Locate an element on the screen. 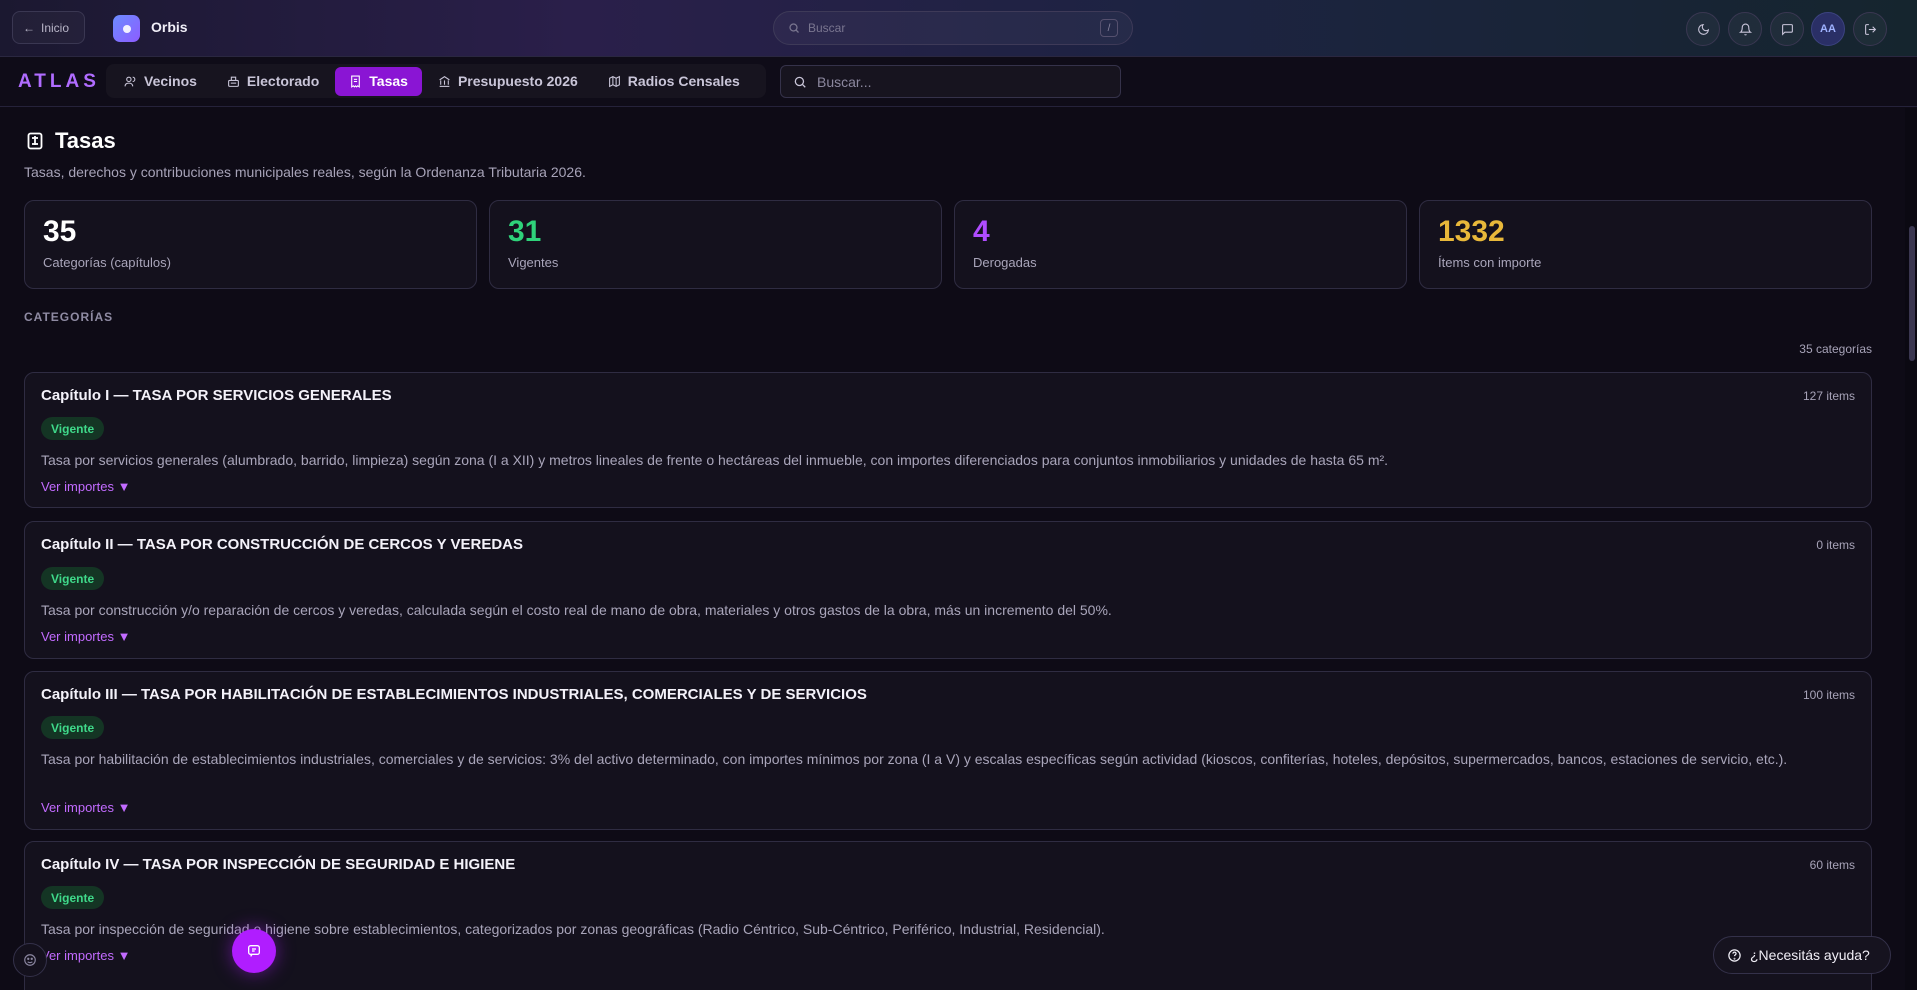 The height and width of the screenshot is (990, 1917). help-button: ¿Necesitás ayuda? is located at coordinates (1802, 955).